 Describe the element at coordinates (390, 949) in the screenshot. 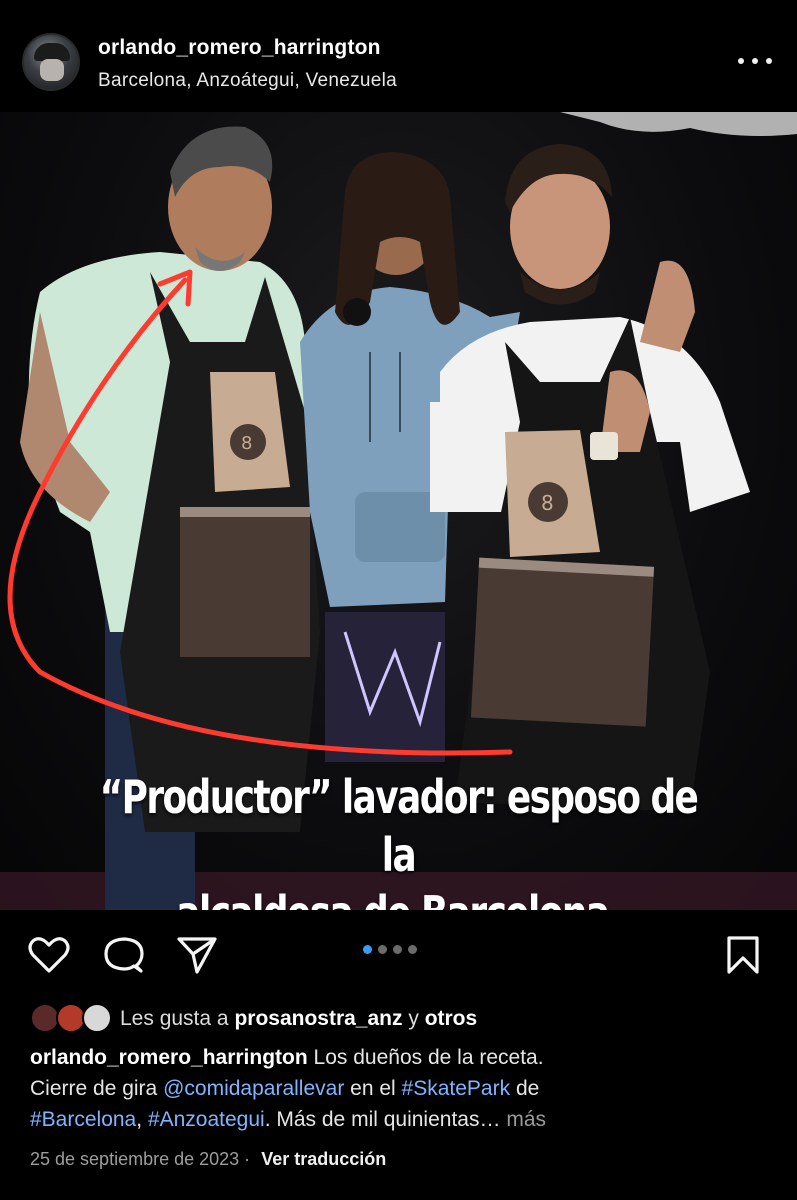

I see `carousel-indicator` at that location.